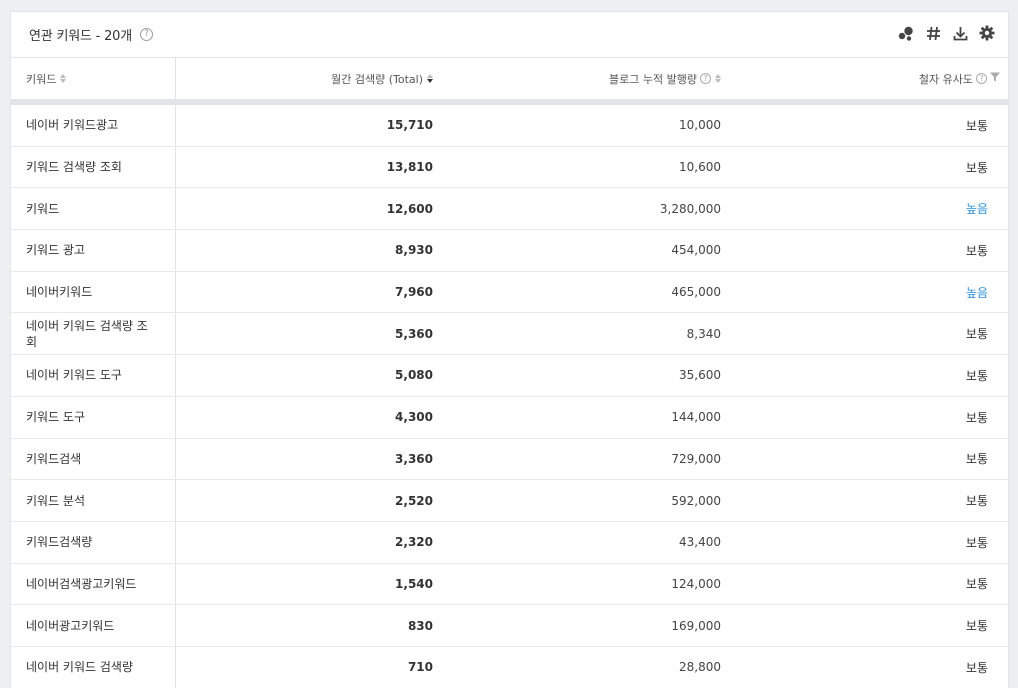  I want to click on blog-posts-cell: 592,000, so click(696, 500).